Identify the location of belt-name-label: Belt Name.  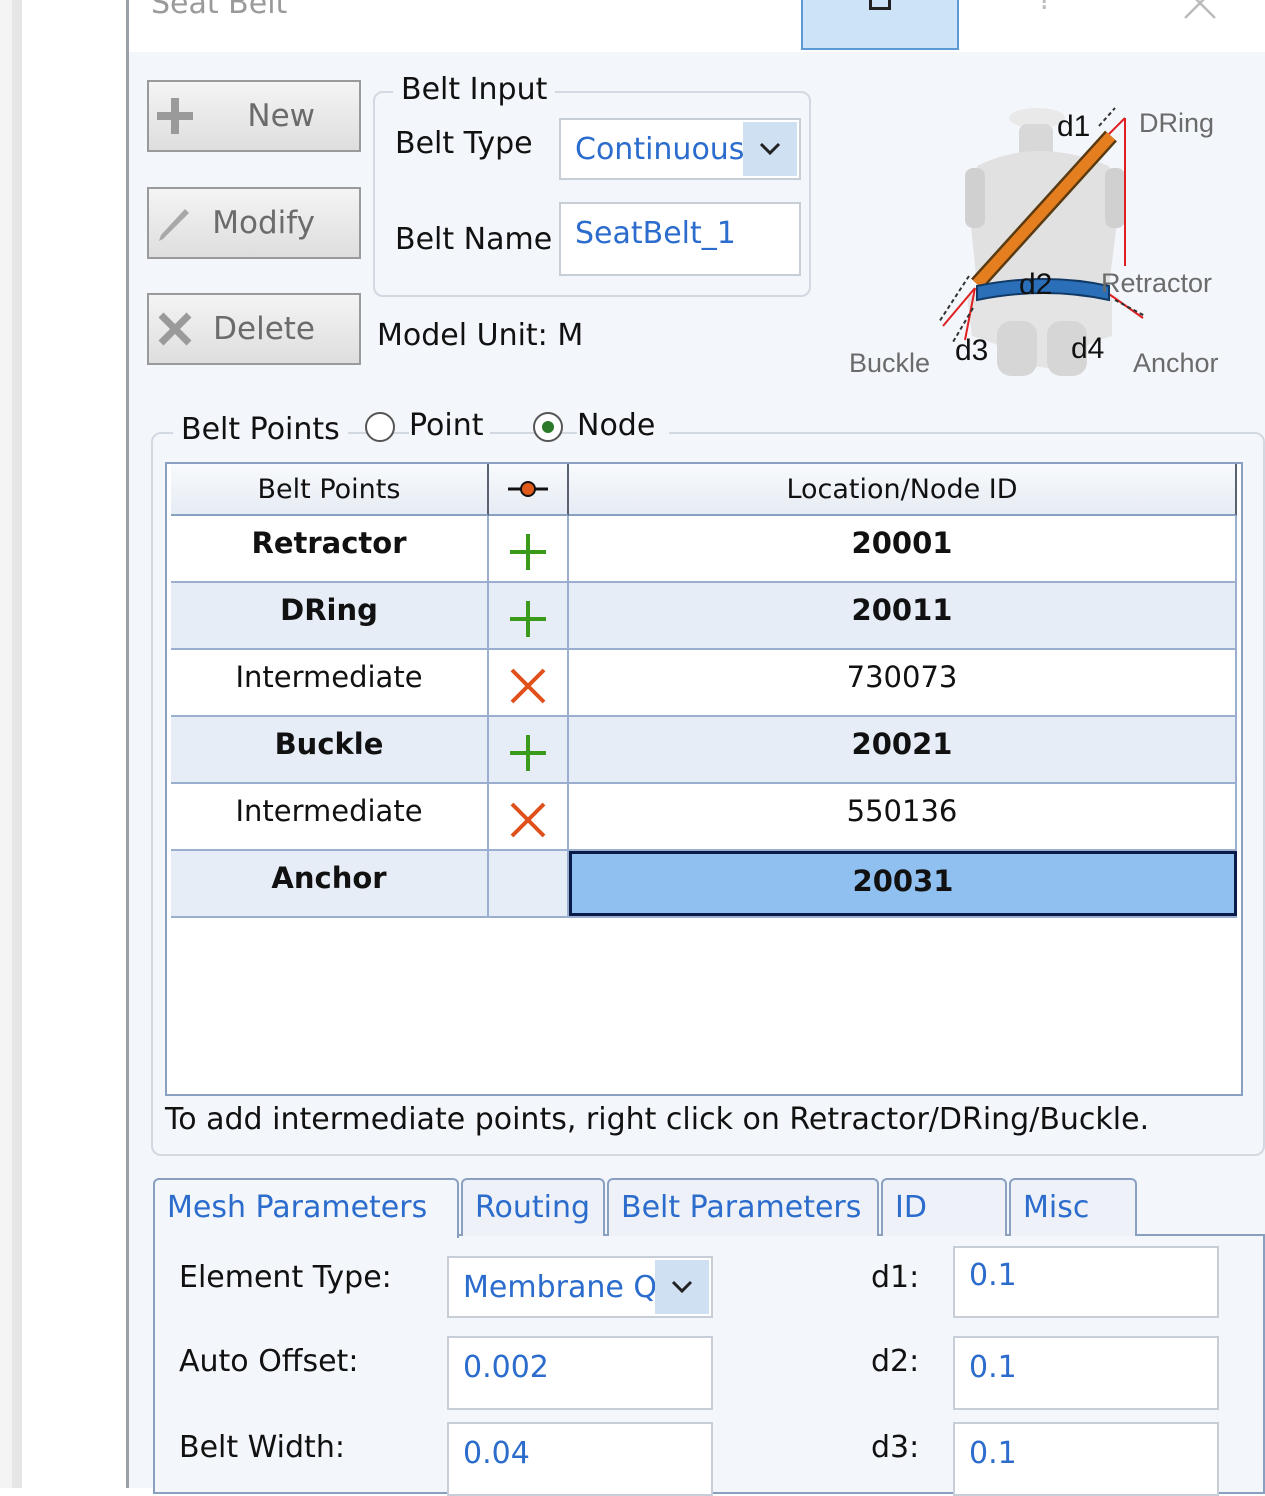
(474, 239).